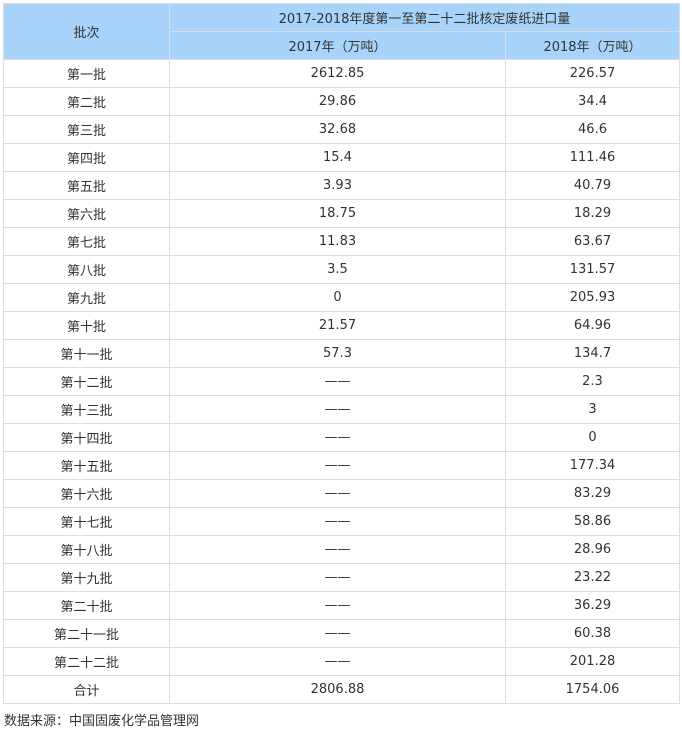 The width and height of the screenshot is (682, 735). I want to click on value-2018-cell: 226.57, so click(592, 73).